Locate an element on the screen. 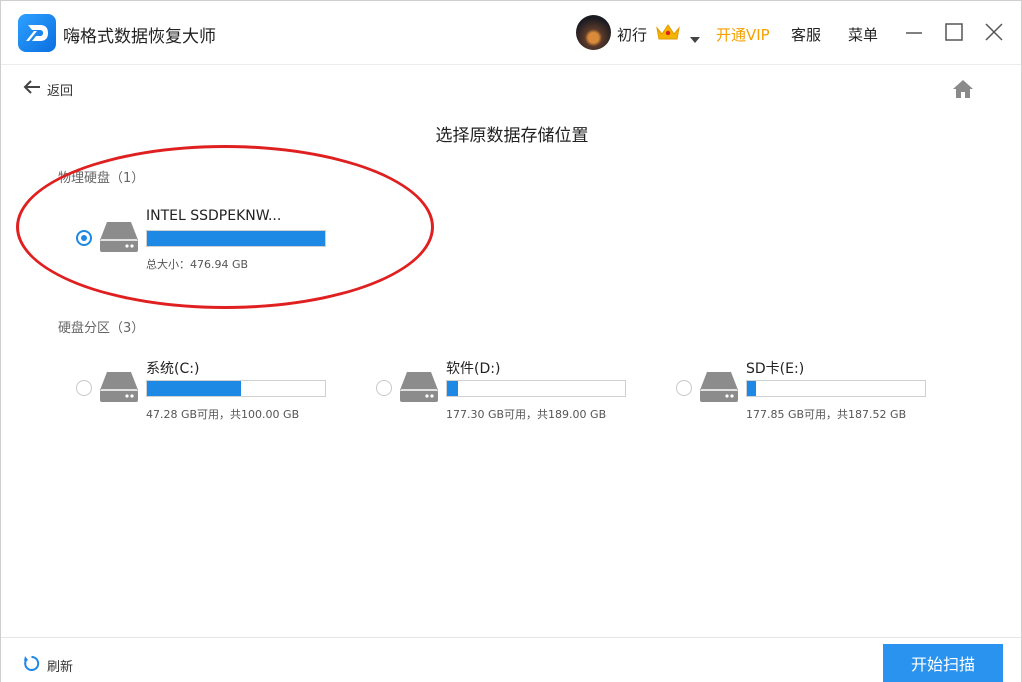 This screenshot has width=1022, height=682. drive-partition-d: 软件(D:) 177.30 GB可用，共189.00 GB is located at coordinates (526, 393).